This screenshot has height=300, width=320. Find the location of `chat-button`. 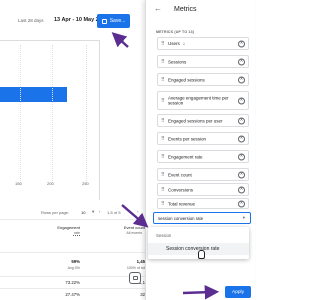

chat-button is located at coordinates (135, 278).